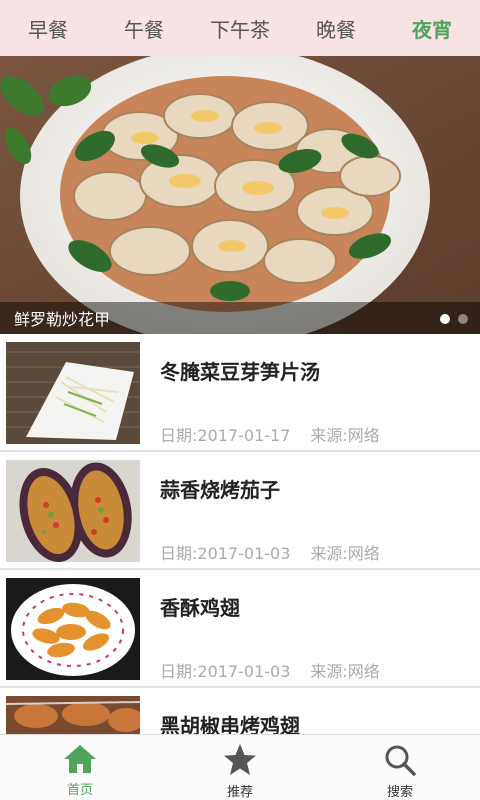  Describe the element at coordinates (144, 28) in the screenshot. I see `tab-lunch: 午餐` at that location.